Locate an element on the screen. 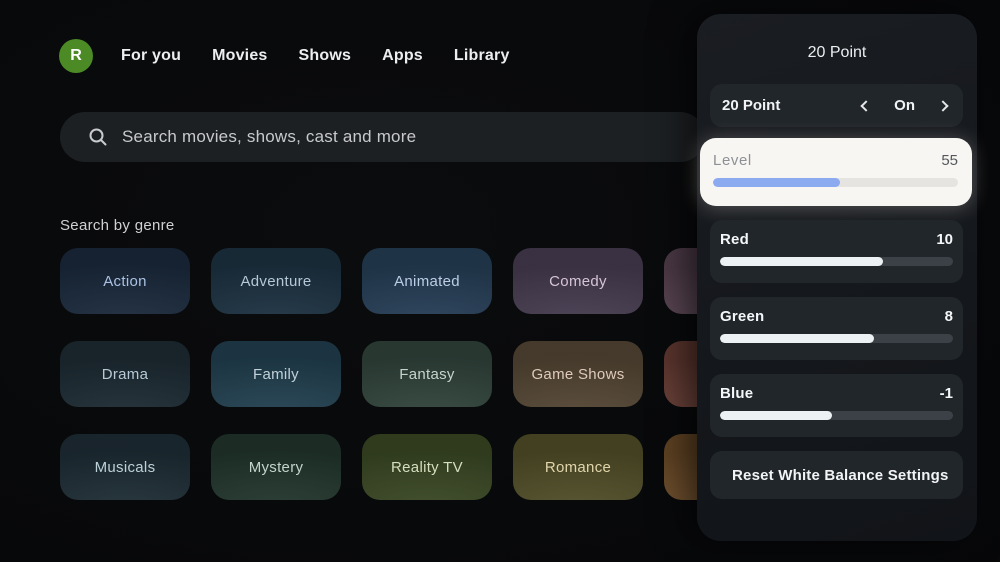 This screenshot has height=562, width=1000. slider-card-blue: Blue -1 is located at coordinates (836, 405).